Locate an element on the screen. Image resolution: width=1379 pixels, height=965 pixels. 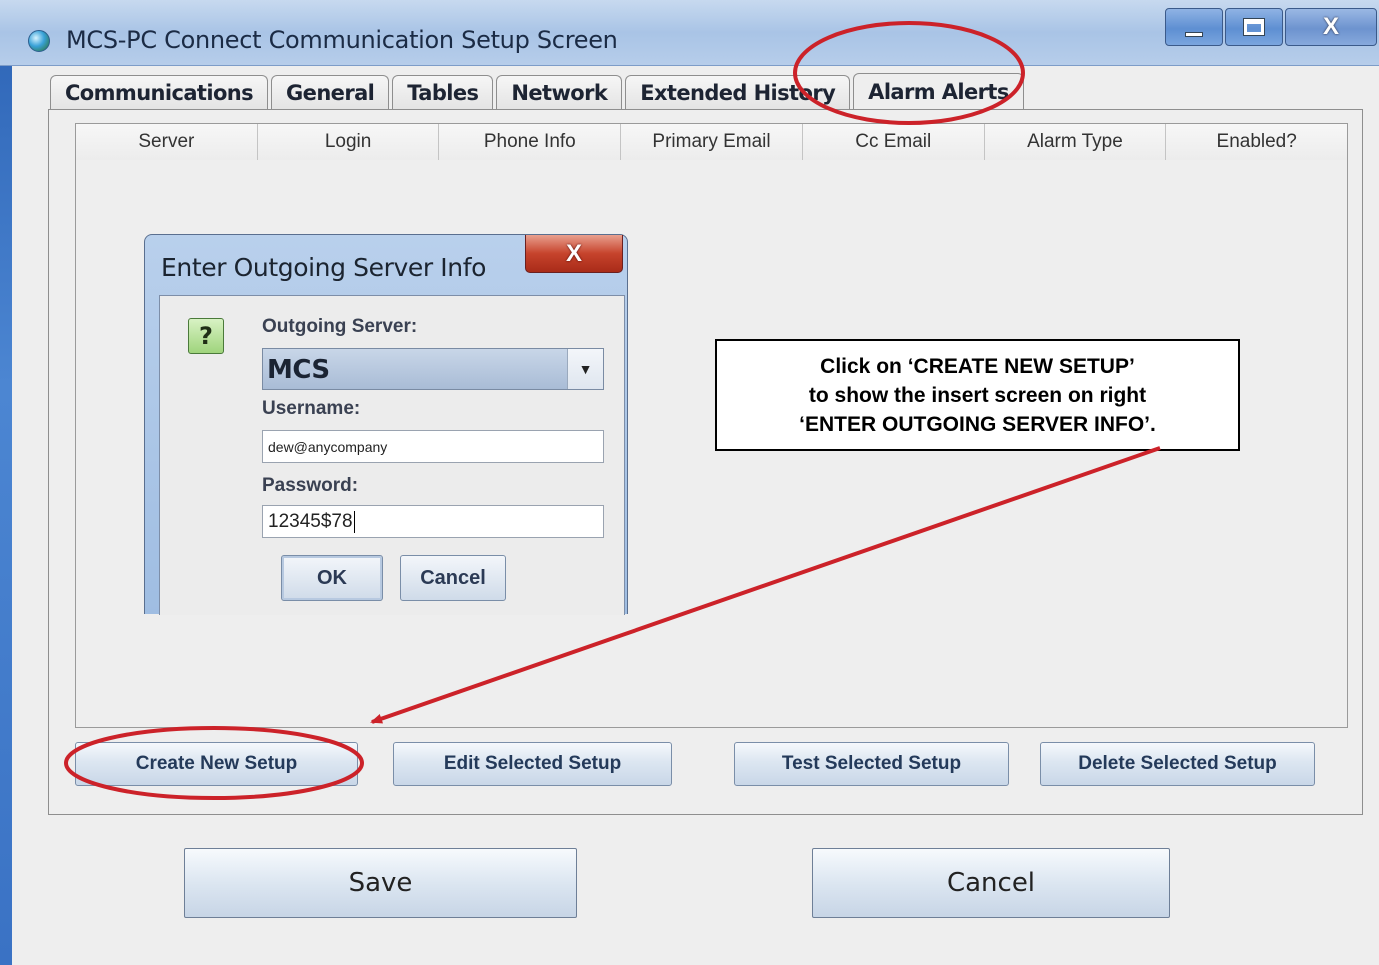
tab-communications: Communications is located at coordinates (159, 92).